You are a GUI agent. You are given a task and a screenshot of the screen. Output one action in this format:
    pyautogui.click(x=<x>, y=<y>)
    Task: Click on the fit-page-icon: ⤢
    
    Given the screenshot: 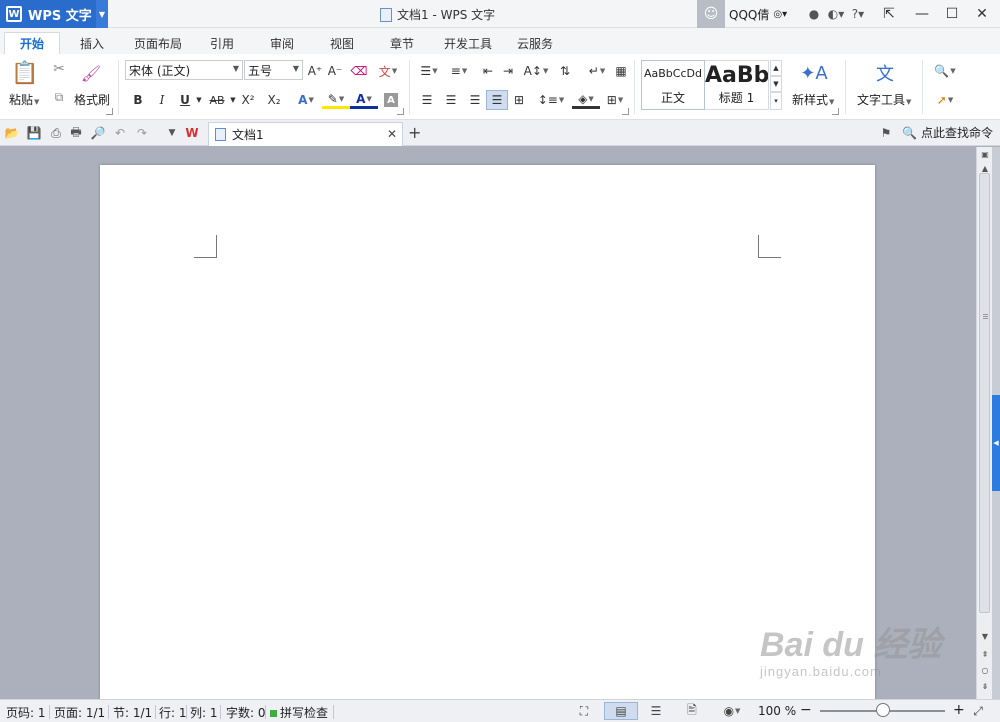 What is the action you would take?
    pyautogui.click(x=978, y=711)
    